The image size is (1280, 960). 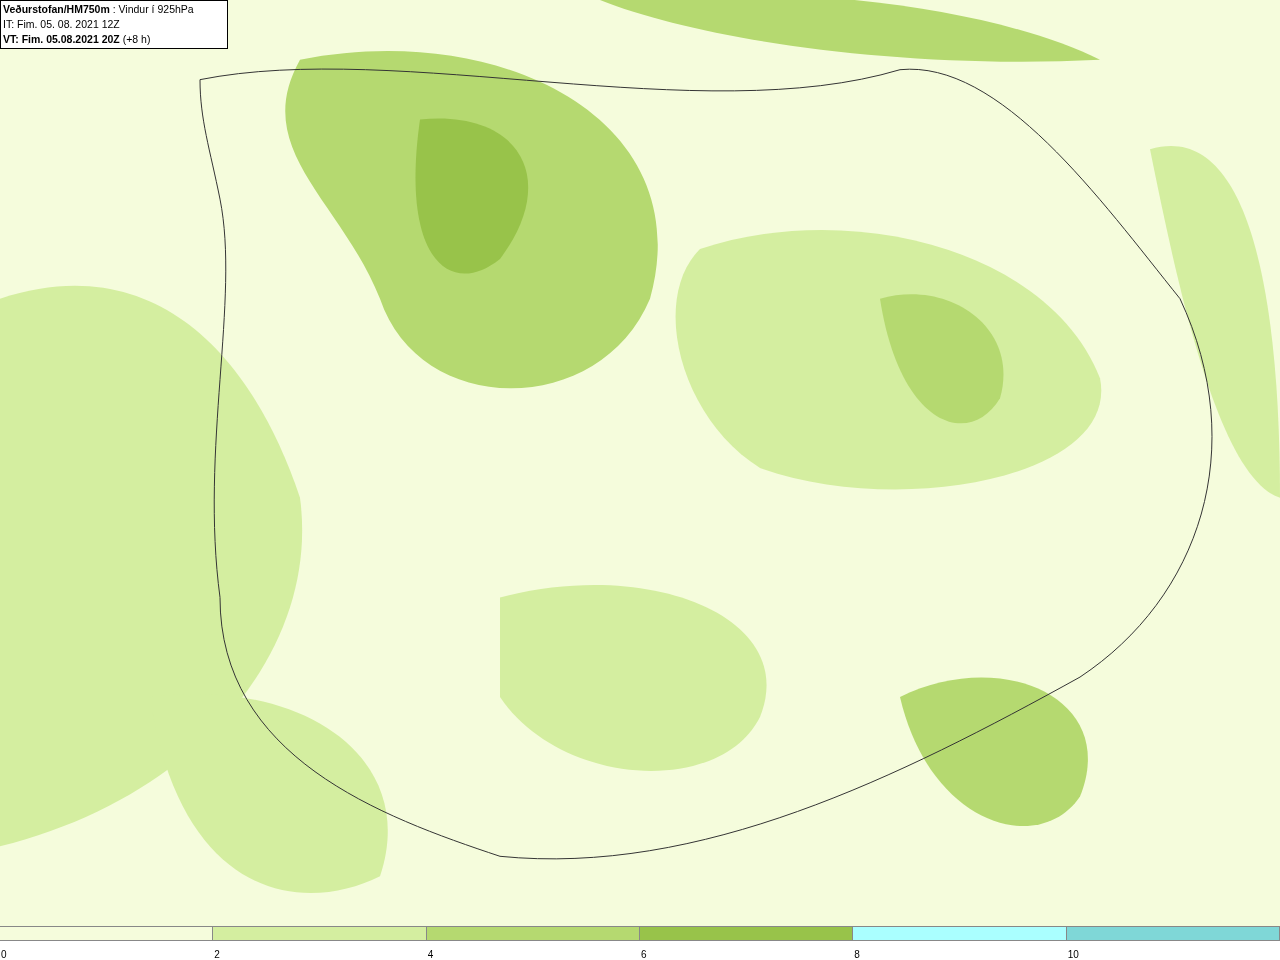 What do you see at coordinates (62, 24) in the screenshot?
I see `header-text: IT: Fim. 05. 08. 2021 12Z` at bounding box center [62, 24].